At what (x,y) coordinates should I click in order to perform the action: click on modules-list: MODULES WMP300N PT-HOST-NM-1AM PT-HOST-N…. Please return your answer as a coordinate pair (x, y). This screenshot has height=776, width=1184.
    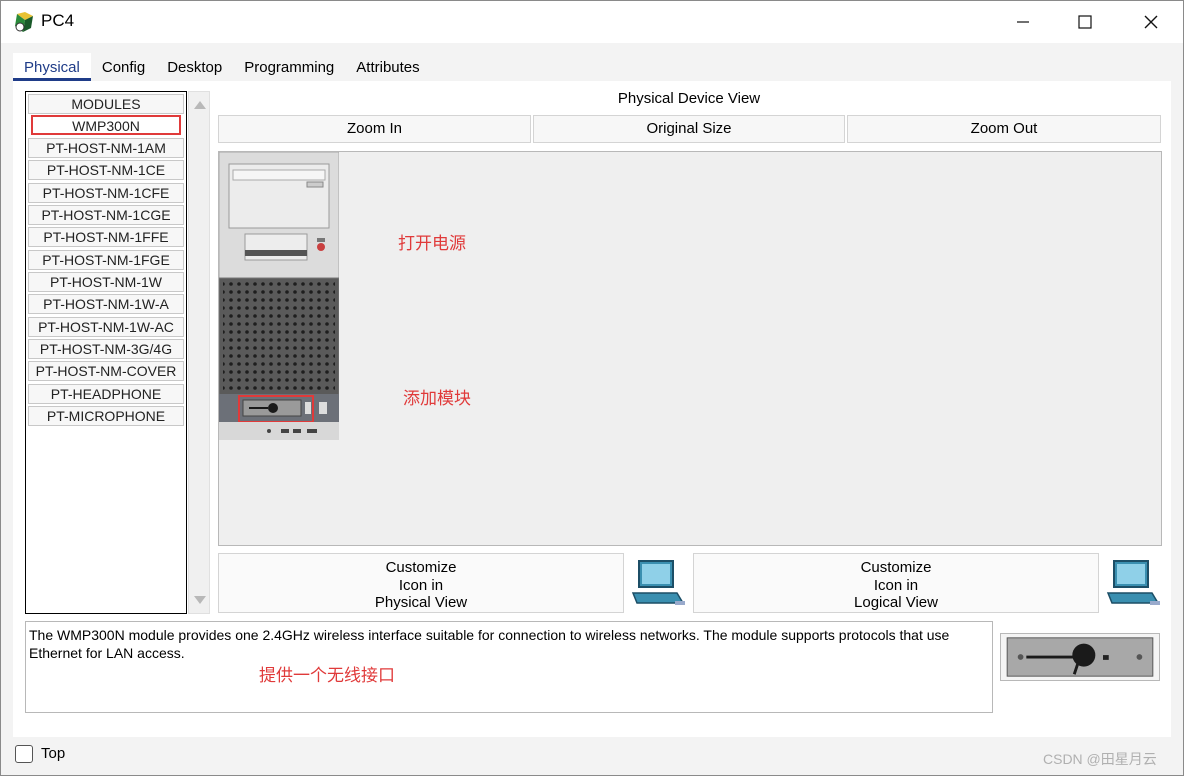
    Looking at the image, I should click on (106, 352).